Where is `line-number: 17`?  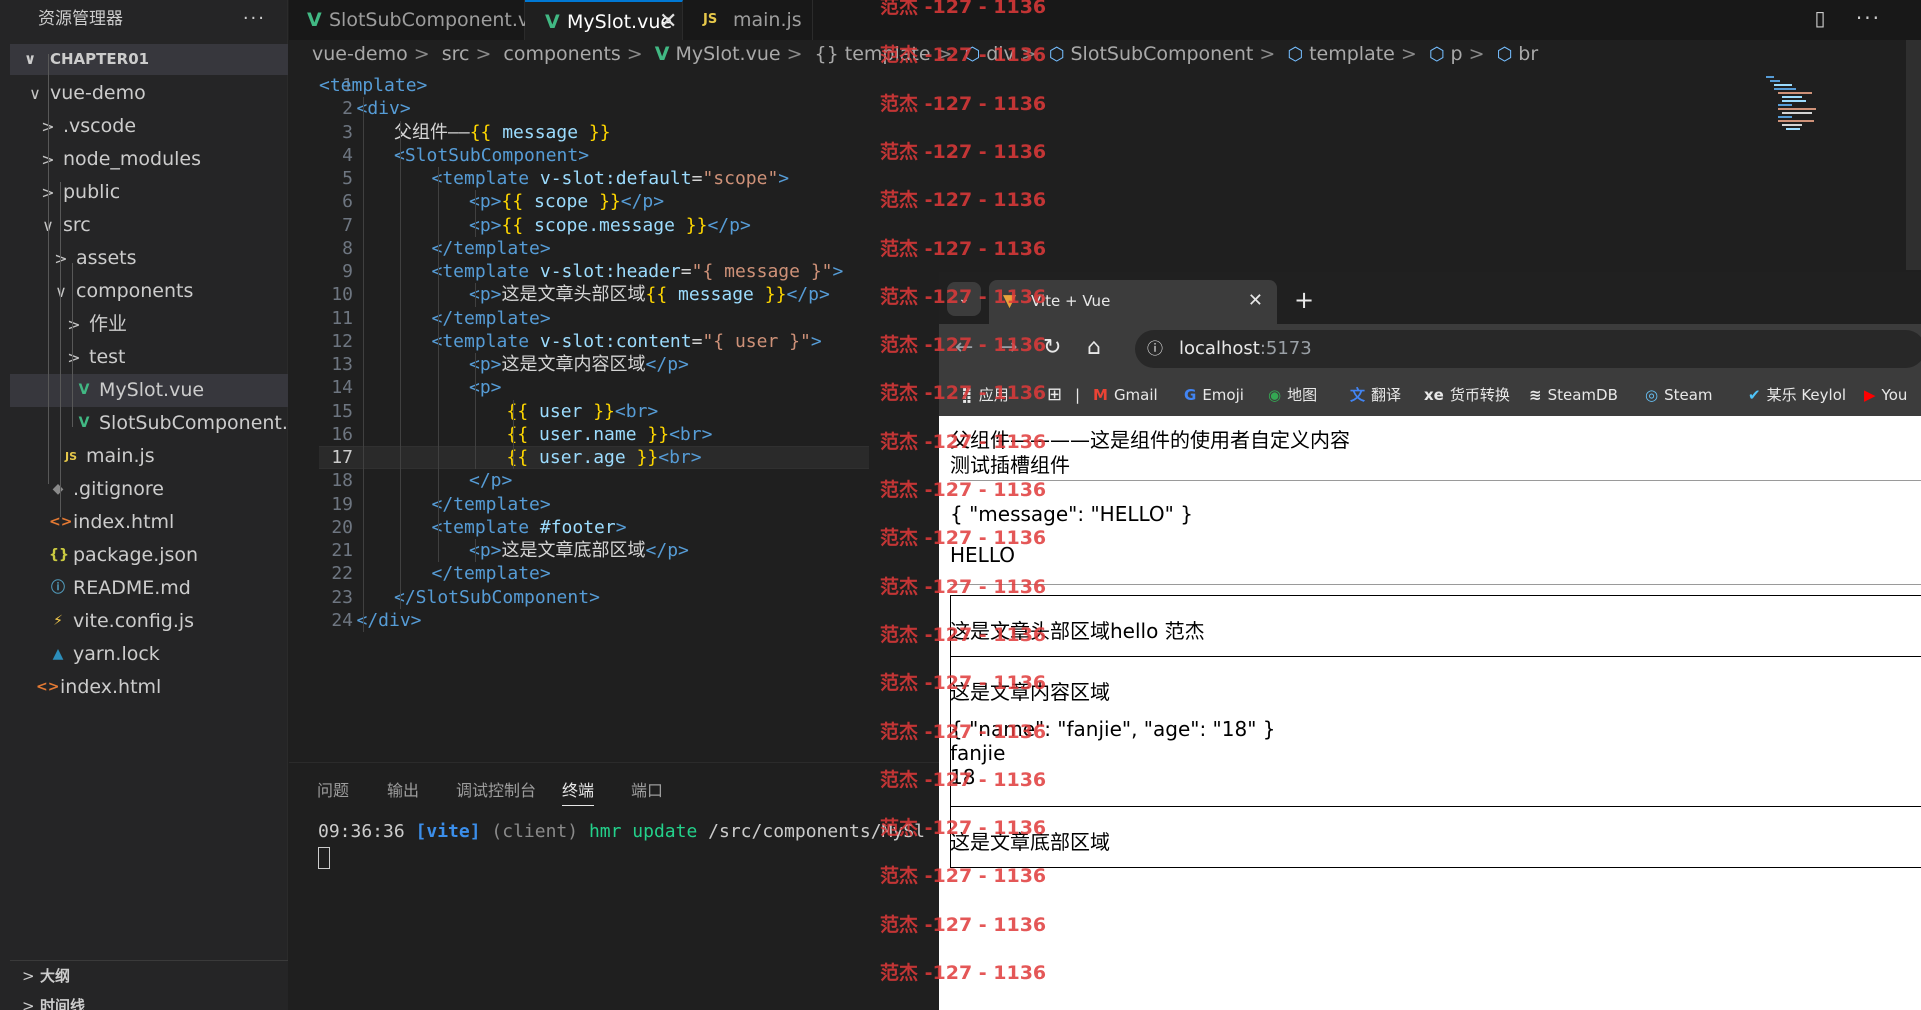
line-number: 17 is located at coordinates (342, 457).